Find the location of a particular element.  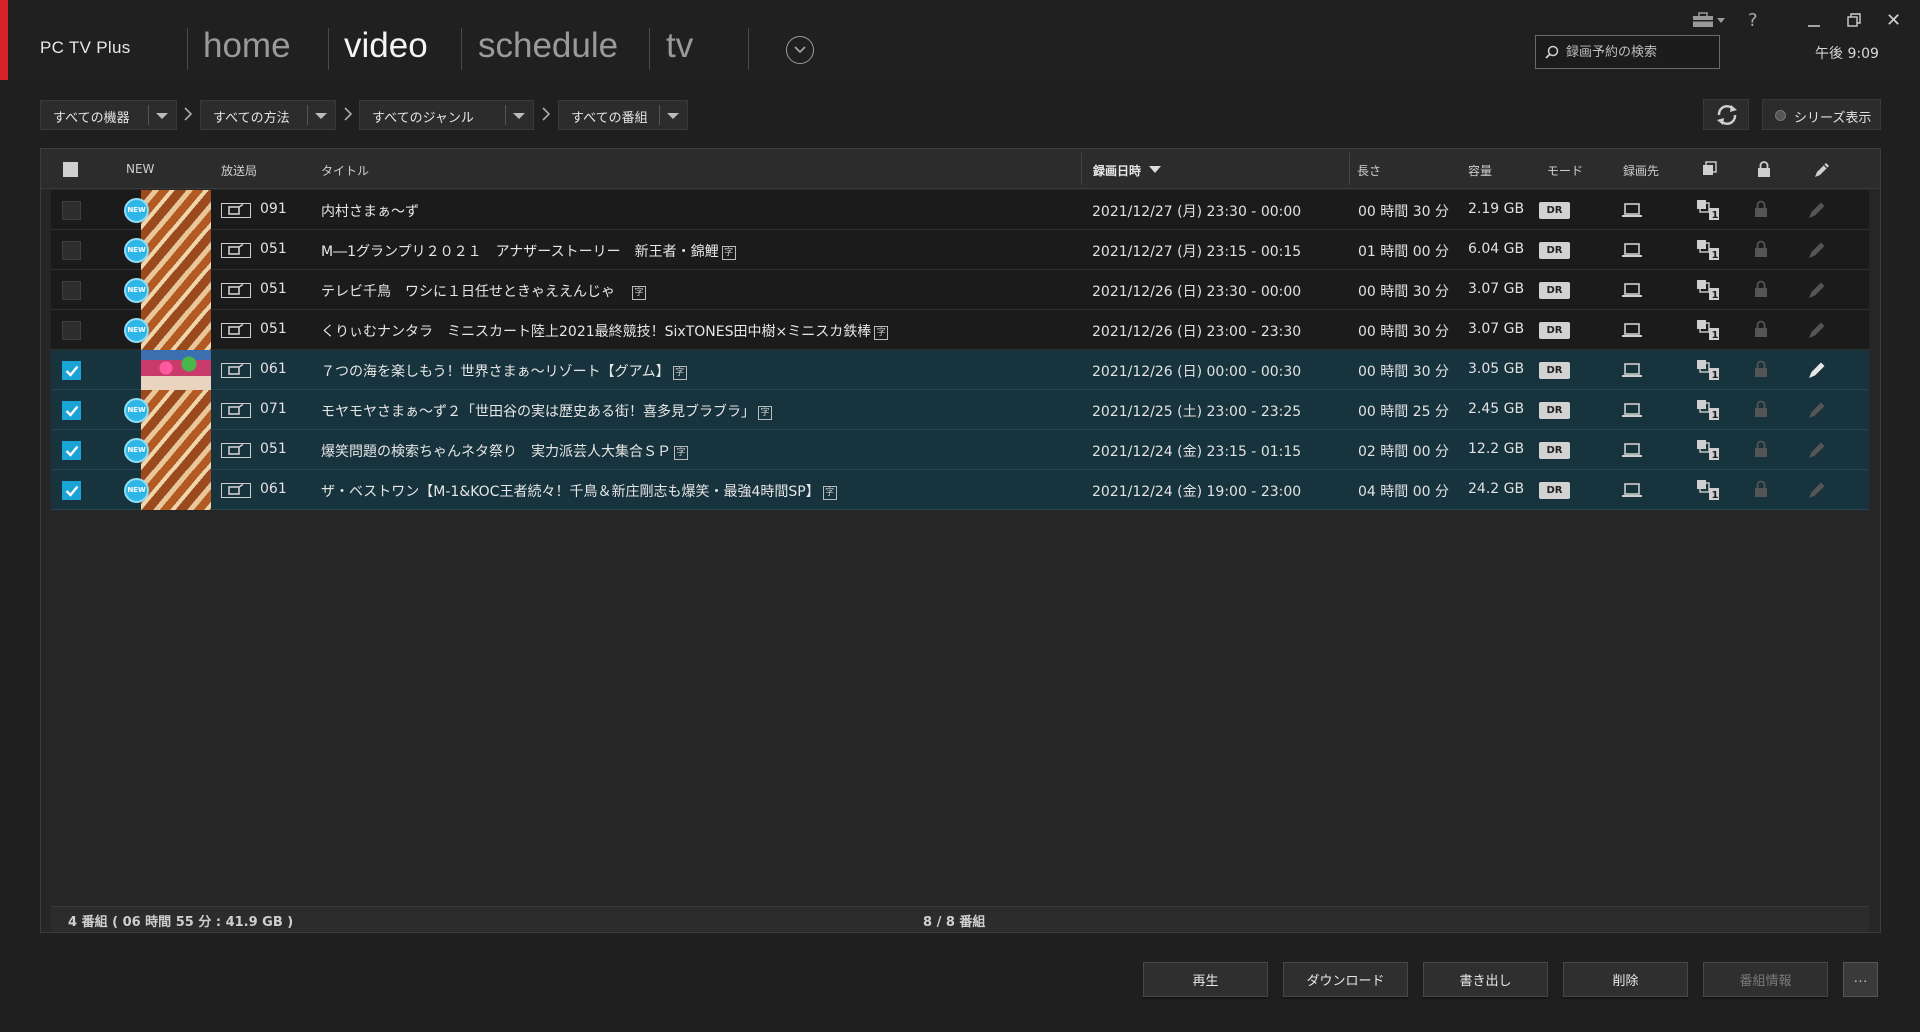

dubbing-column-icon is located at coordinates (1709, 169).